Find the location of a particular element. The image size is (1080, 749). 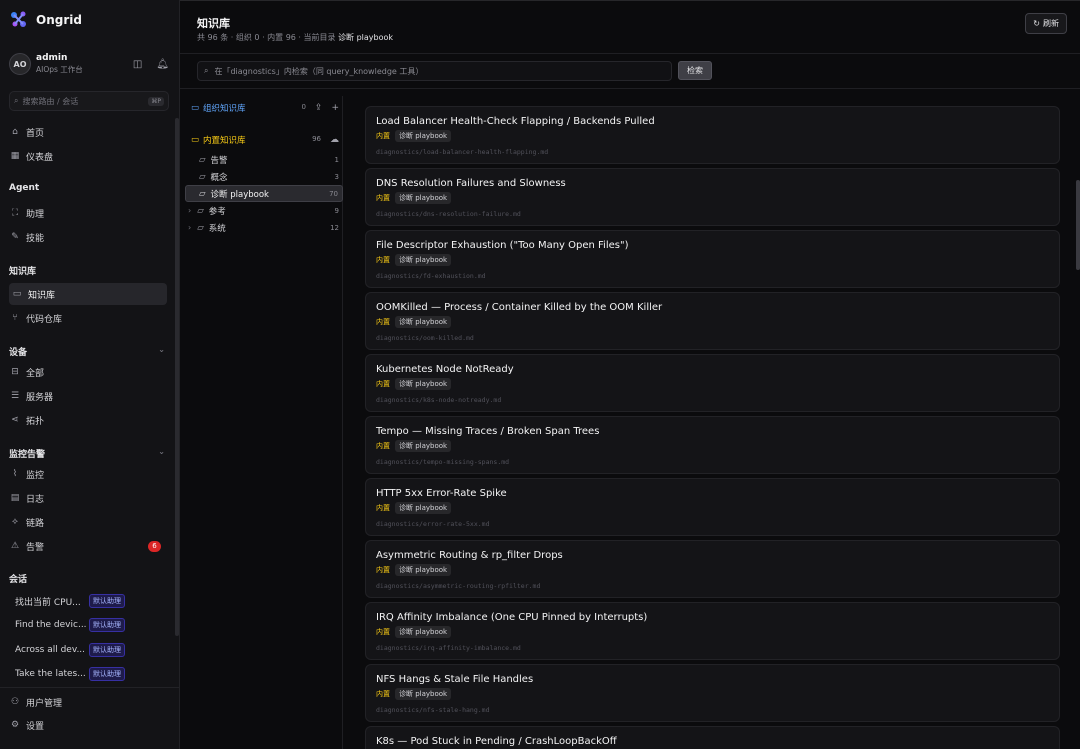

shortcut-badge: ⌘P is located at coordinates (156, 101).